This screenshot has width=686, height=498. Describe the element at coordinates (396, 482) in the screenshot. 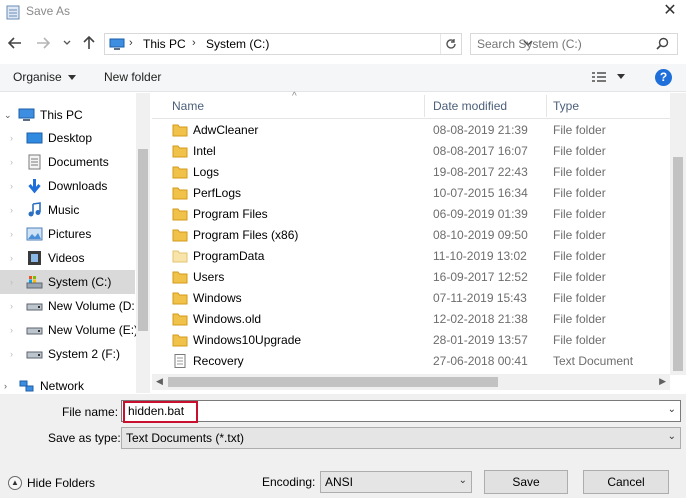

I see `encoding-select: ANSI ⌄` at that location.